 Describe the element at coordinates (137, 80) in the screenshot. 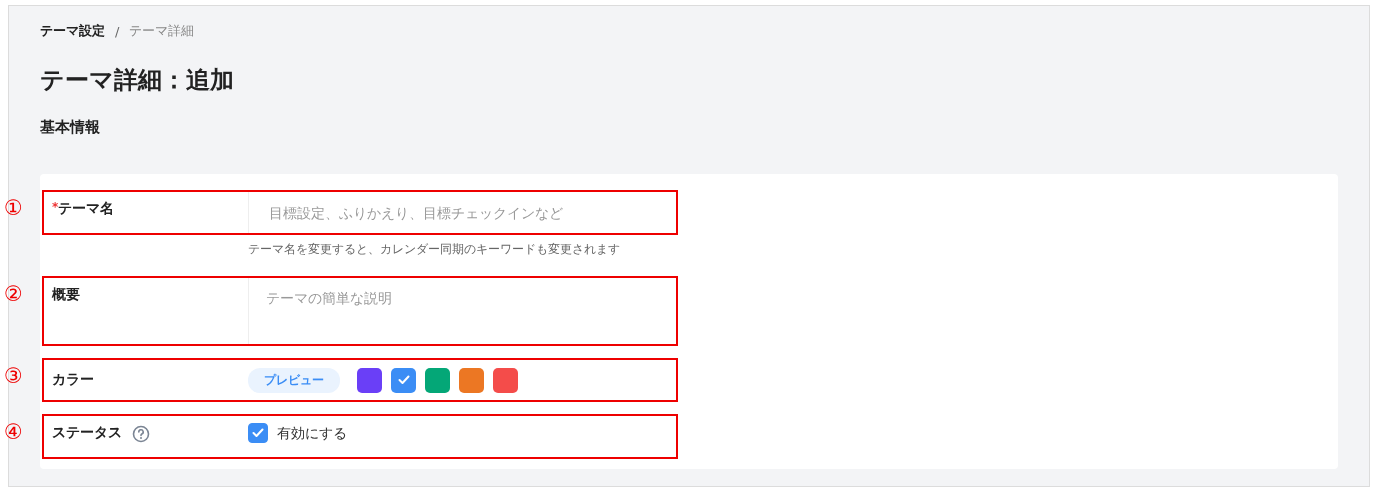

I see `page-title: テーマ詳細：追加` at that location.